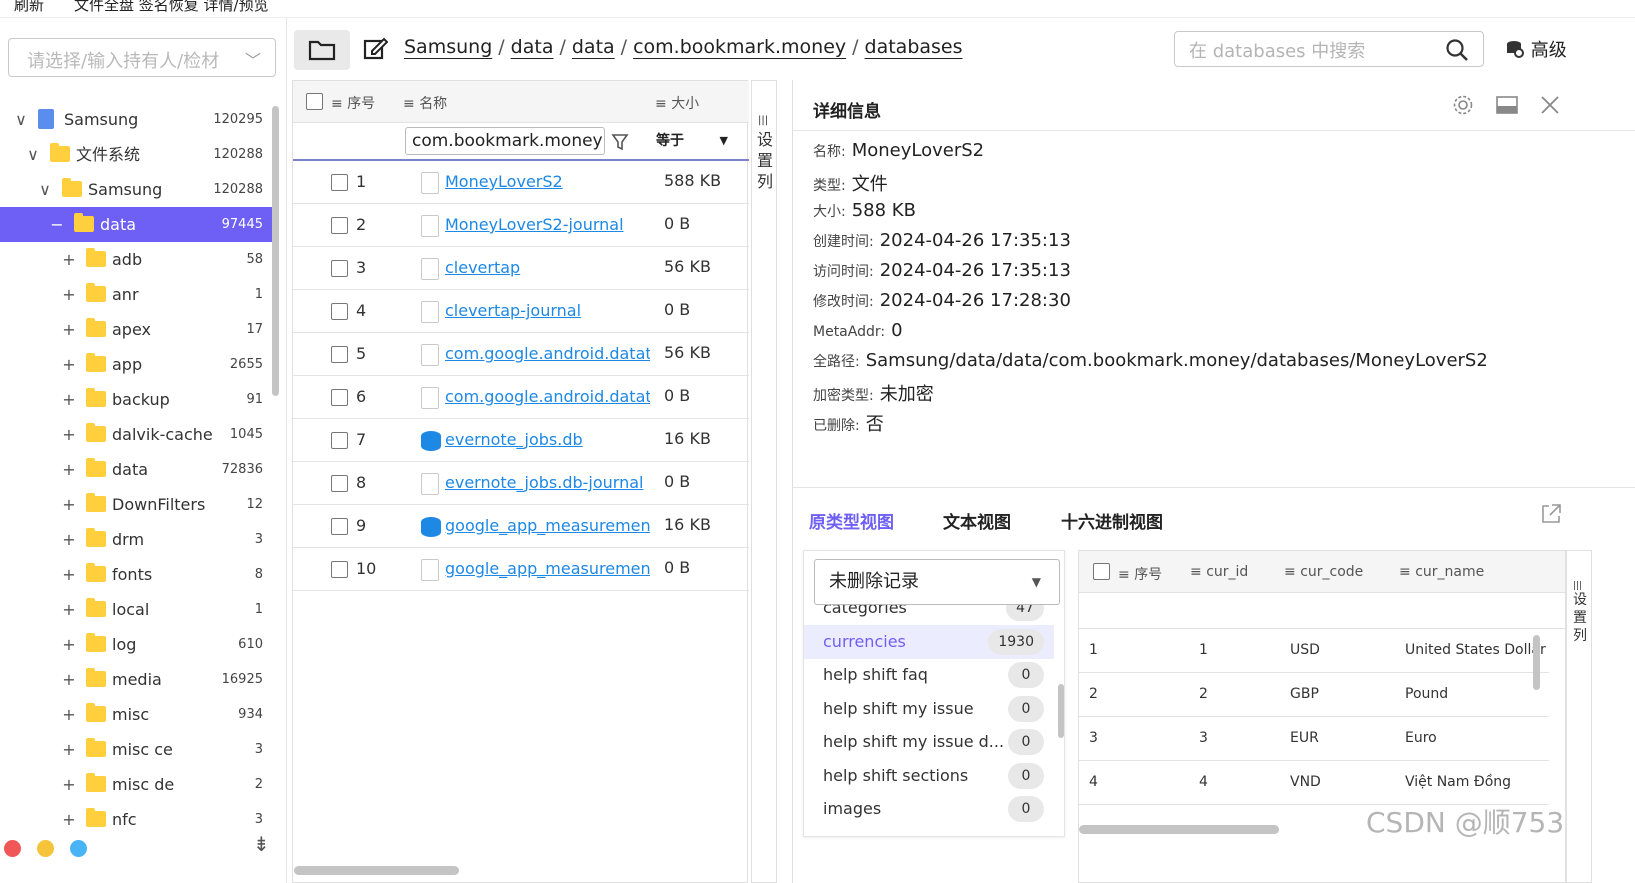 This screenshot has width=1635, height=883. What do you see at coordinates (937, 582) in the screenshot?
I see `record-filter-select: 未删除记录 ▼` at bounding box center [937, 582].